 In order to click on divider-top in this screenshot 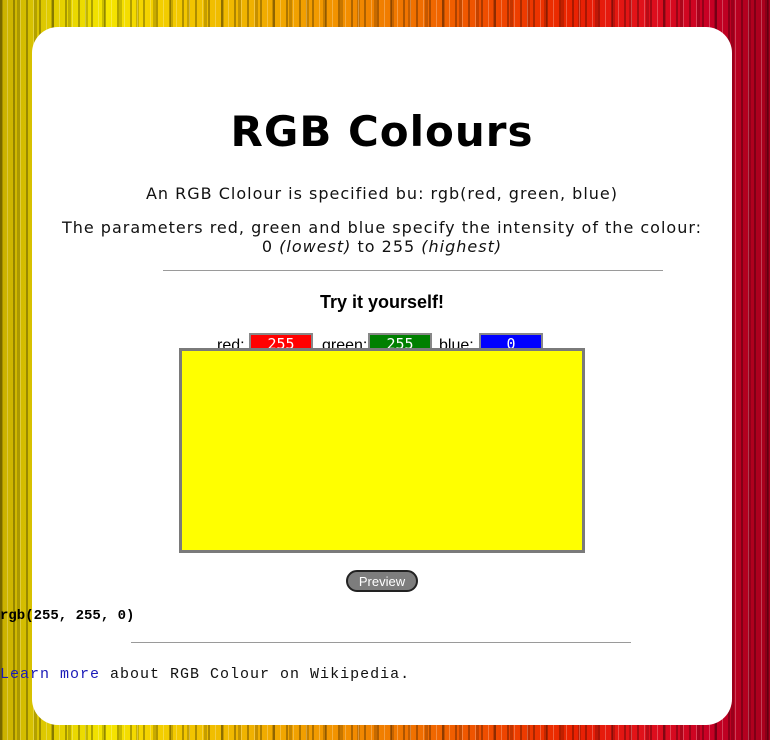, I will do `click(413, 270)`.